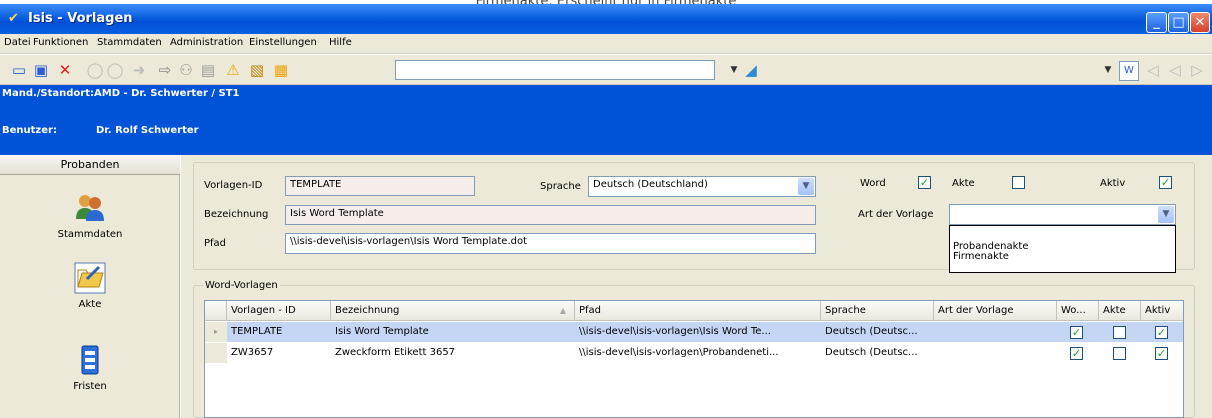 Image resolution: width=1212 pixels, height=418 pixels. What do you see at coordinates (1018, 182) in the screenshot?
I see `akte-checkbox` at bounding box center [1018, 182].